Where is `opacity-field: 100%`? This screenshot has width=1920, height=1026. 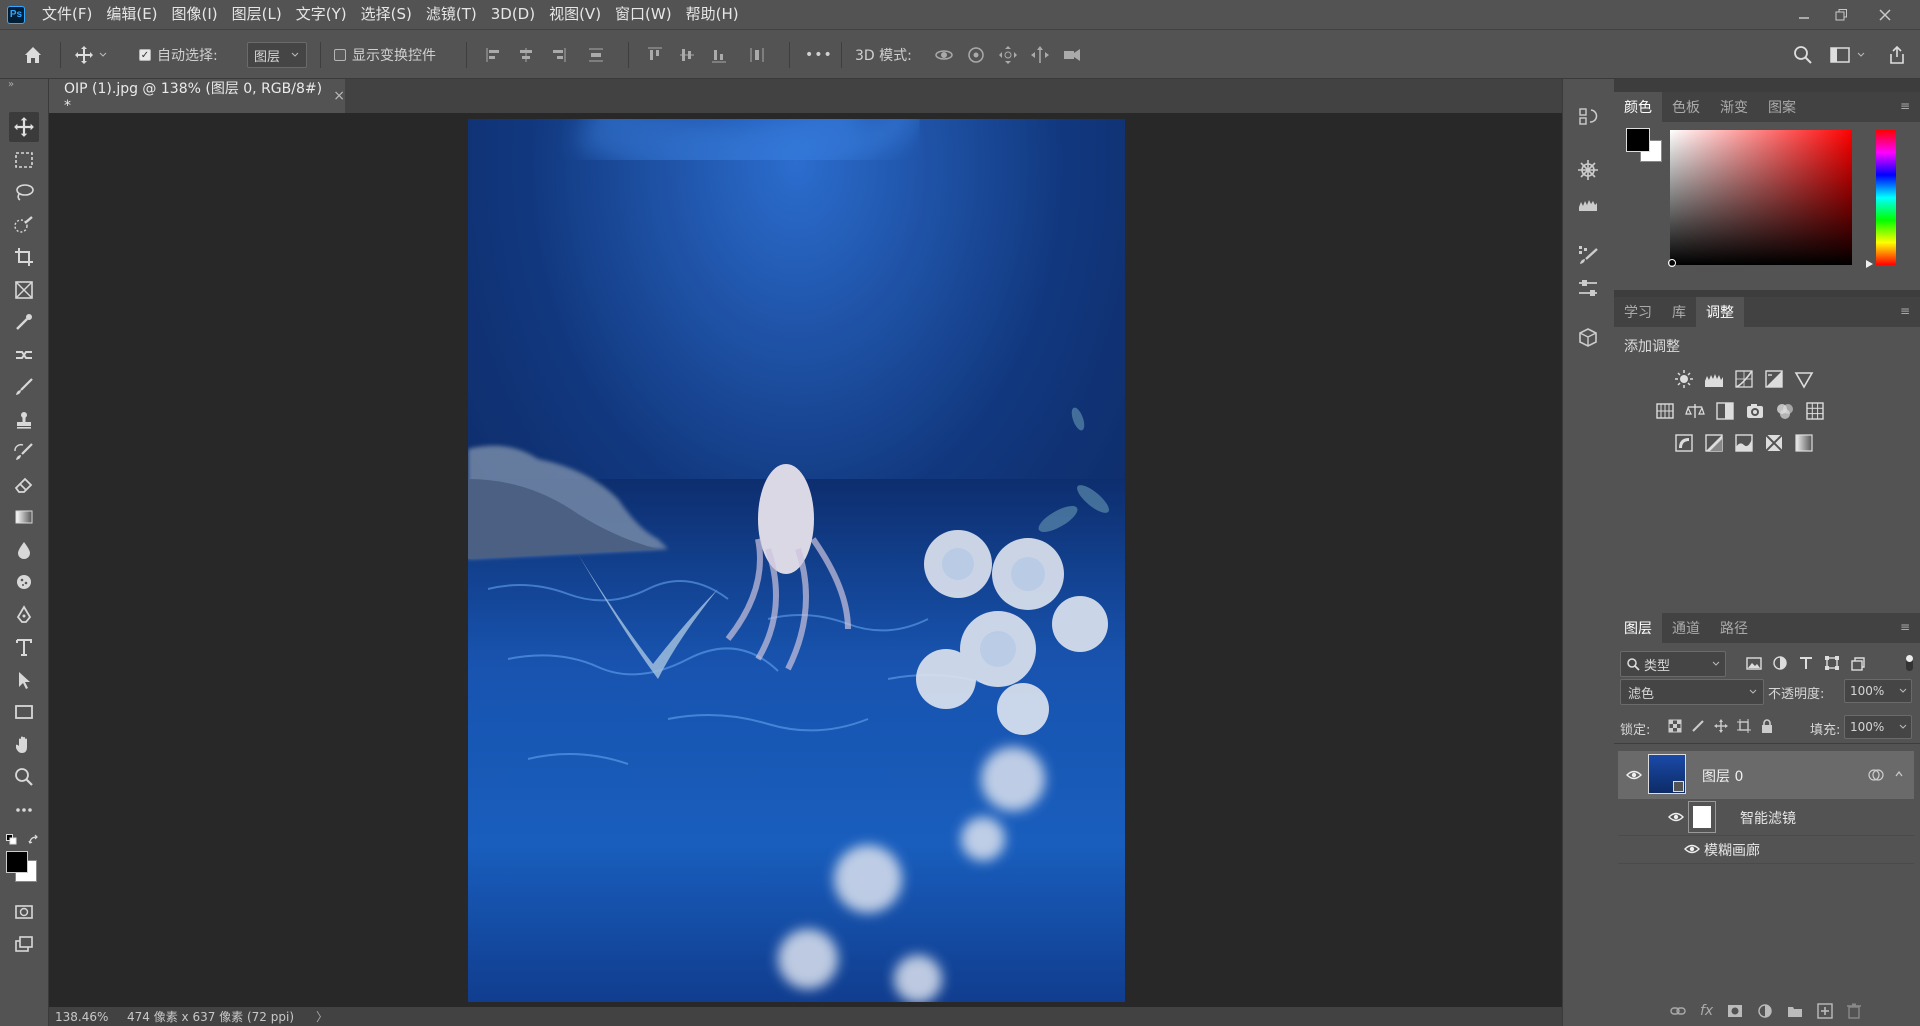 opacity-field: 100% is located at coordinates (1878, 691).